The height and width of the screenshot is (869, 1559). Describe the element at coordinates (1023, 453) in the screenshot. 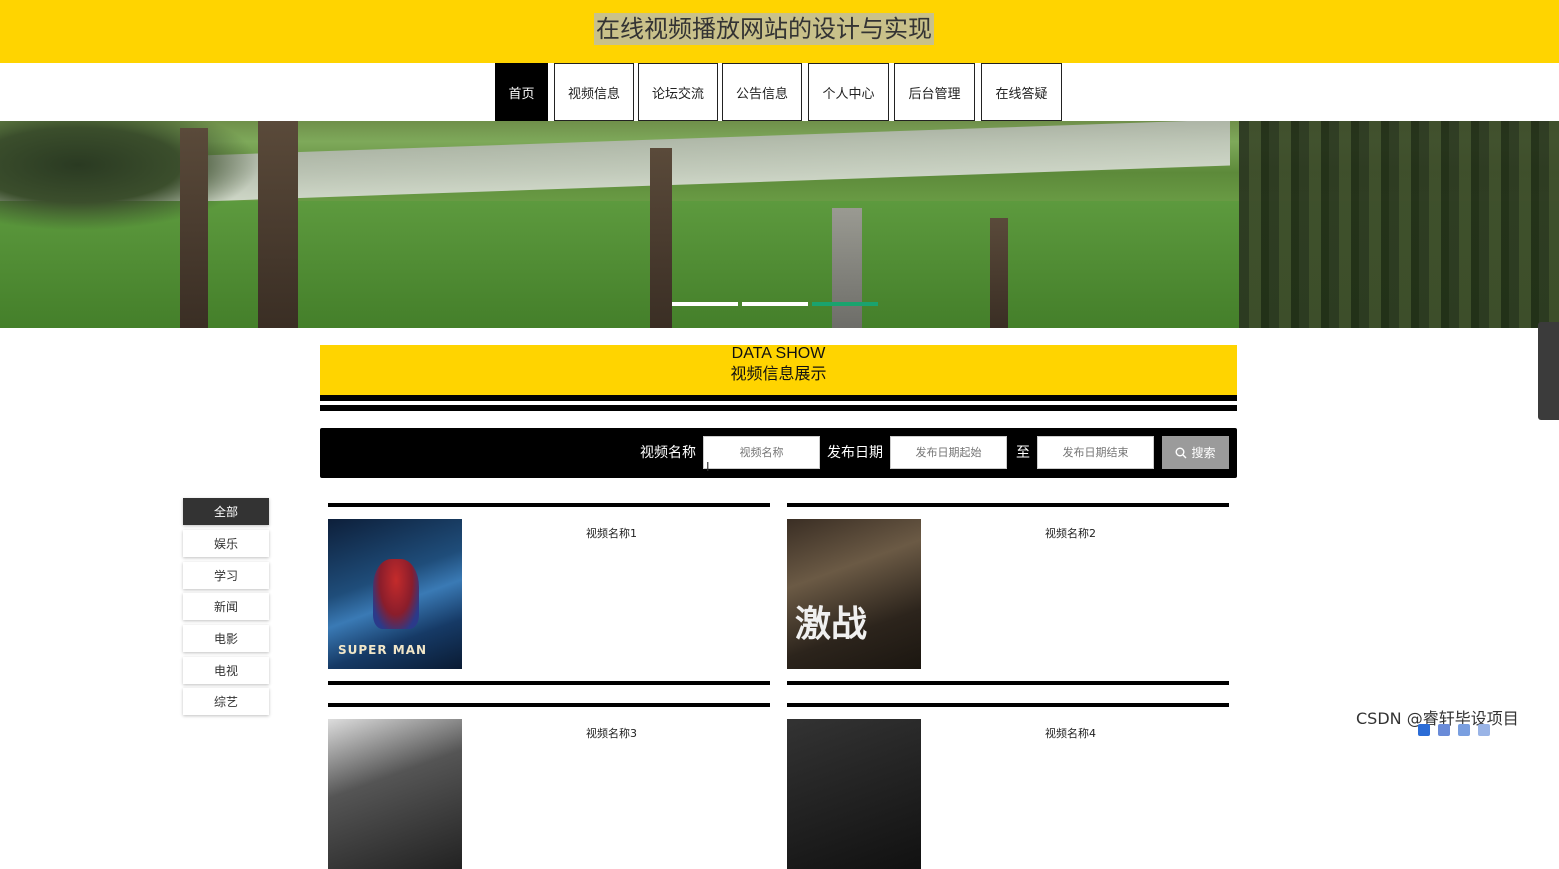

I see `date-separator: 至` at that location.